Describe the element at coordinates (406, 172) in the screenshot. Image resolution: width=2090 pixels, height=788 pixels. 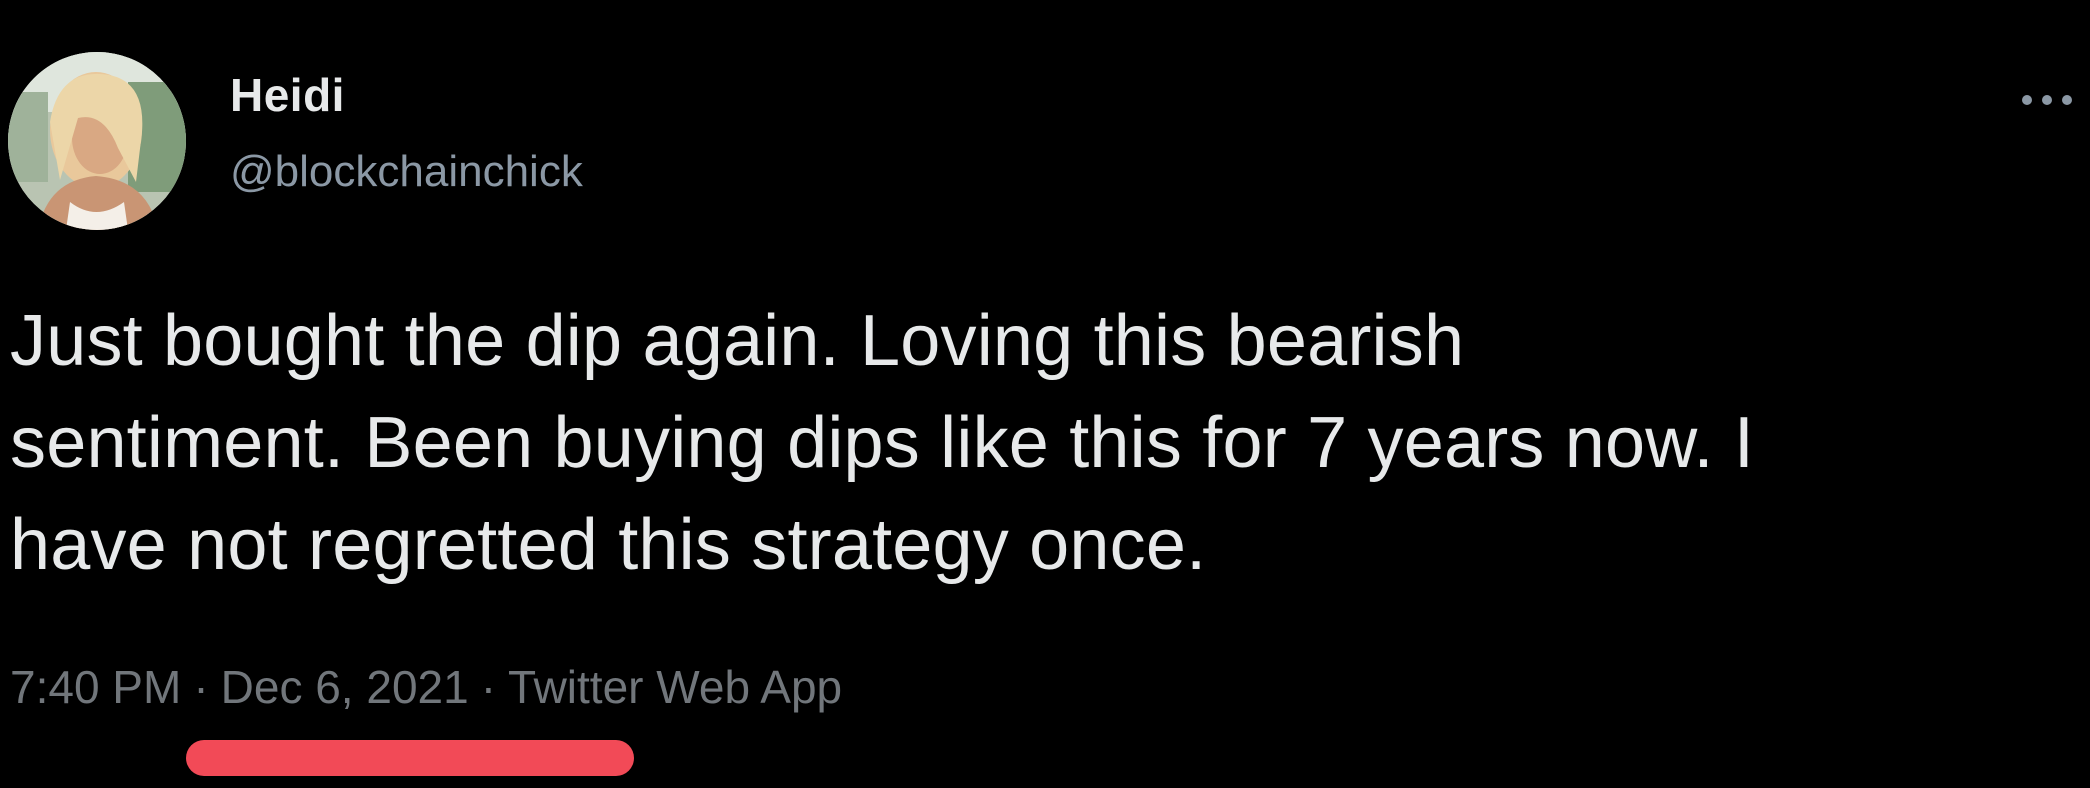
I see `user-handle: @blockchainchick` at that location.